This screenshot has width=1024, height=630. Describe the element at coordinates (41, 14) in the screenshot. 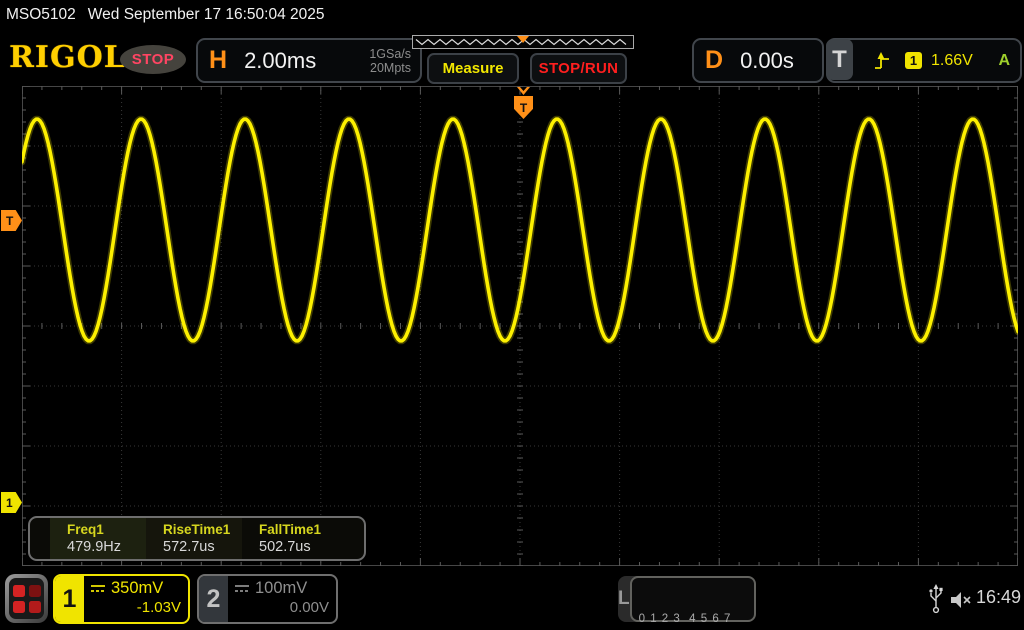

I see `model-name: MSO5102` at that location.